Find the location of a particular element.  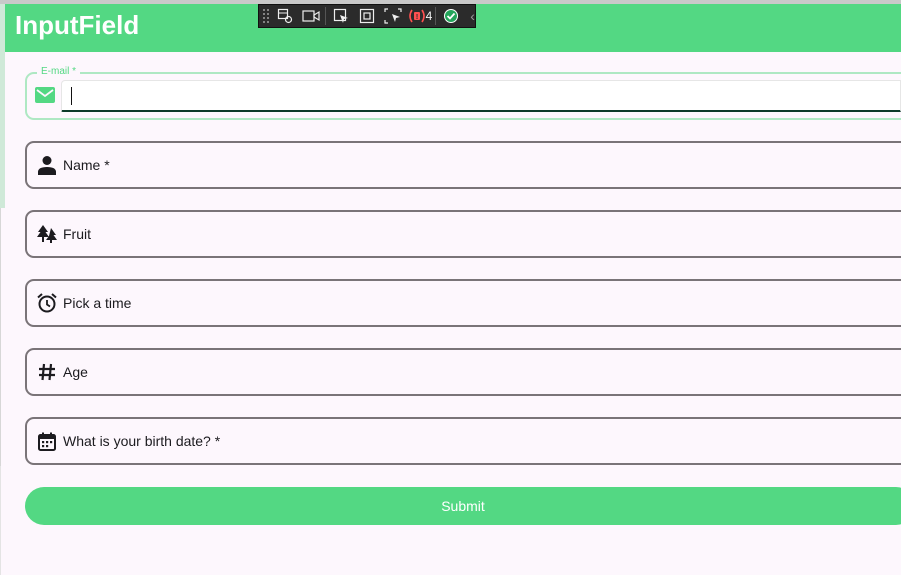

left-edge-line is located at coordinates (0, 337).